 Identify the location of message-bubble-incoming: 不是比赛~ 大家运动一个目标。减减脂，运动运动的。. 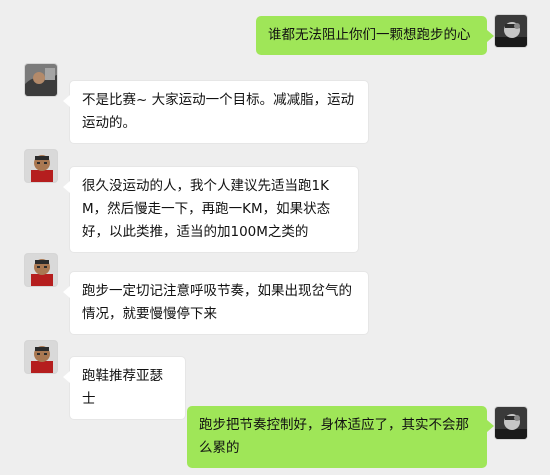
(216, 112).